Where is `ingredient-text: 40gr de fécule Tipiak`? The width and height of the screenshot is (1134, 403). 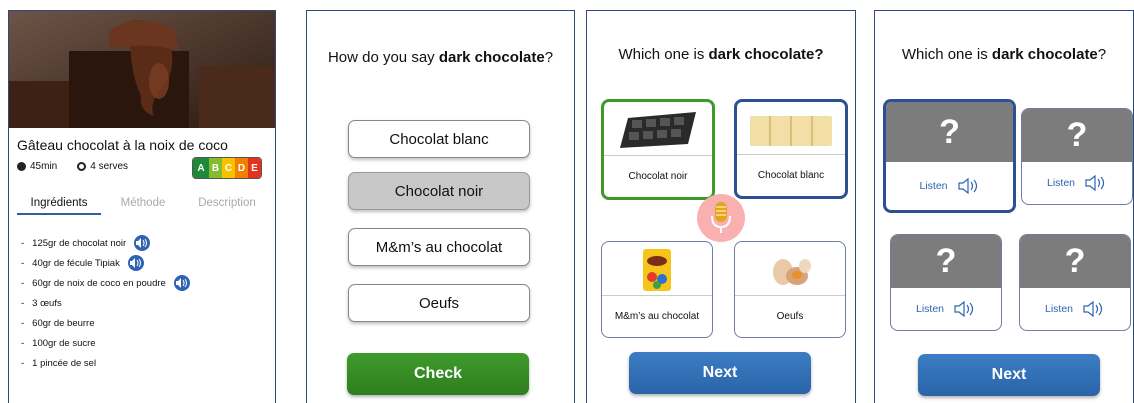
ingredient-text: 40gr de fécule Tipiak is located at coordinates (76, 263).